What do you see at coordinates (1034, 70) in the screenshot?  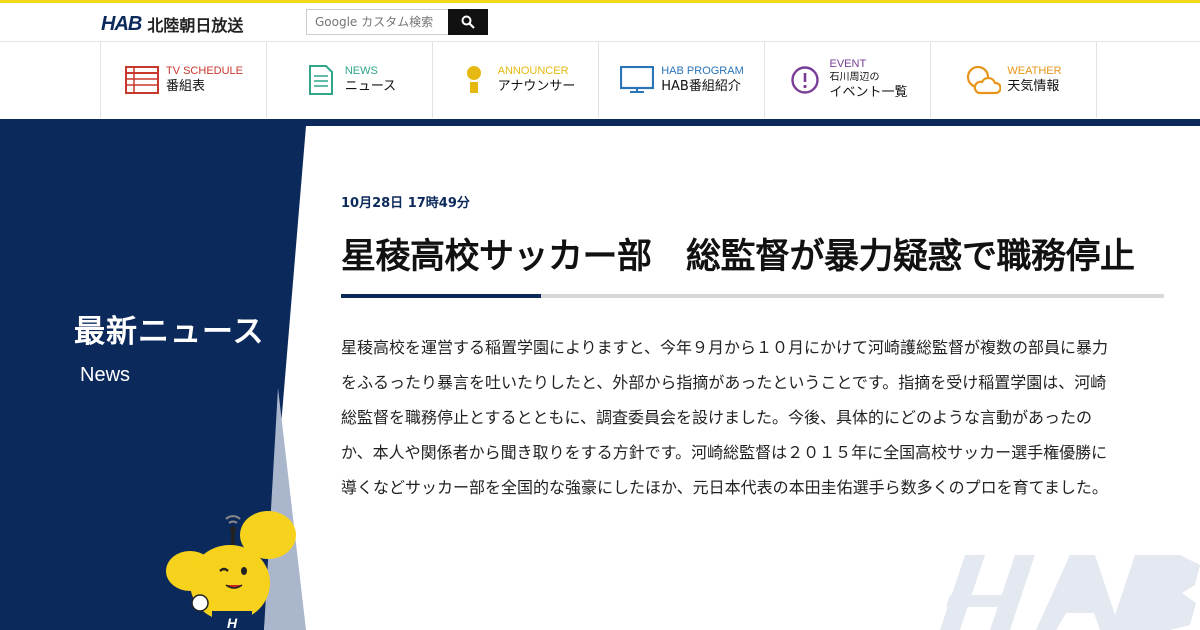 I see `nav-label-en: WEATHER` at bounding box center [1034, 70].